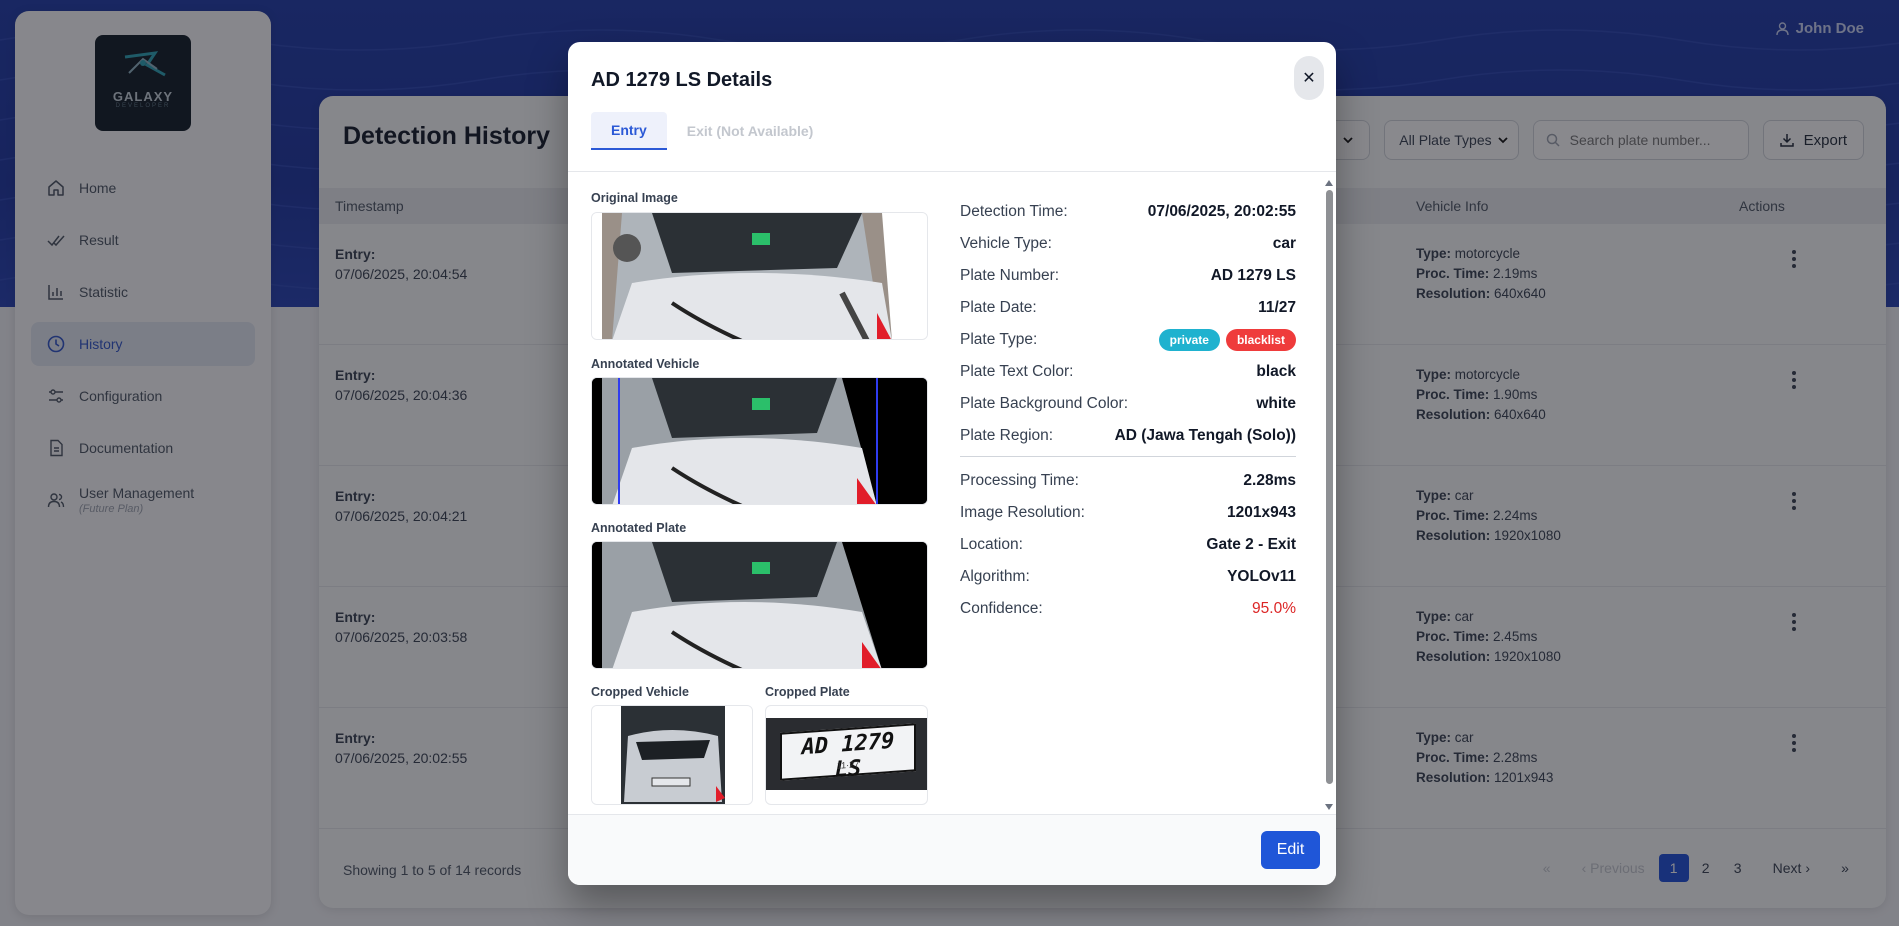 The height and width of the screenshot is (926, 1899). Describe the element at coordinates (1014, 211) in the screenshot. I see `detail-key: Detection Time:` at that location.